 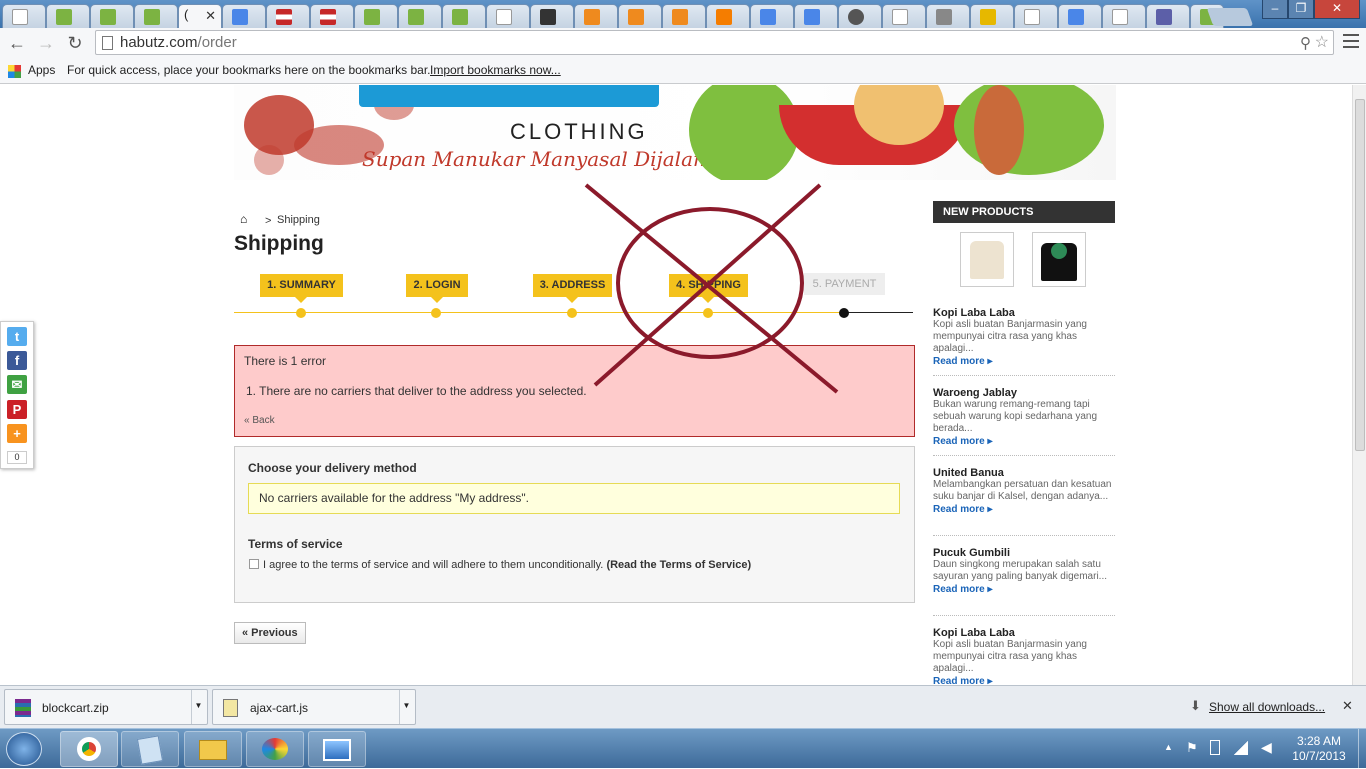 I want to click on new-product-title: United Banua, so click(x=1024, y=473).